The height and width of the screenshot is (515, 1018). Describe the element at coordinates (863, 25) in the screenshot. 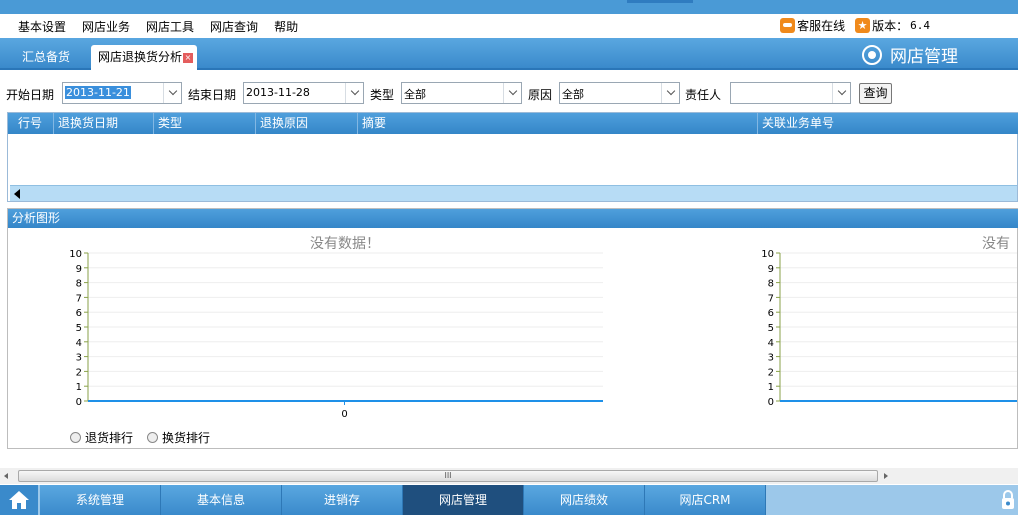

I see `star-icon: ★` at that location.